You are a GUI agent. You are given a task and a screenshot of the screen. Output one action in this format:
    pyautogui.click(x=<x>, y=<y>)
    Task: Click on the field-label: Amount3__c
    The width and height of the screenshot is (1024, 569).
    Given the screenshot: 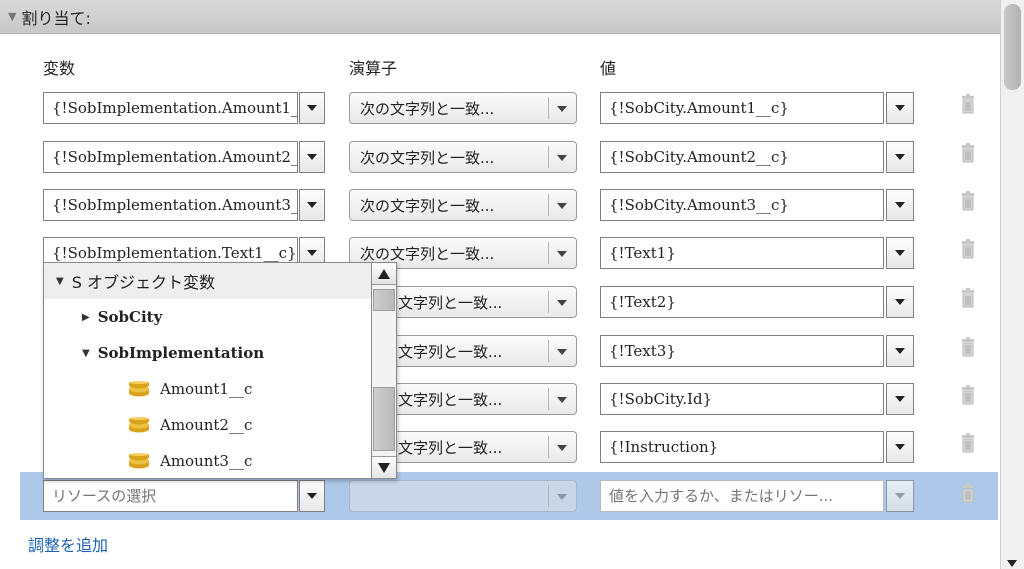 What is the action you would take?
    pyautogui.click(x=206, y=461)
    